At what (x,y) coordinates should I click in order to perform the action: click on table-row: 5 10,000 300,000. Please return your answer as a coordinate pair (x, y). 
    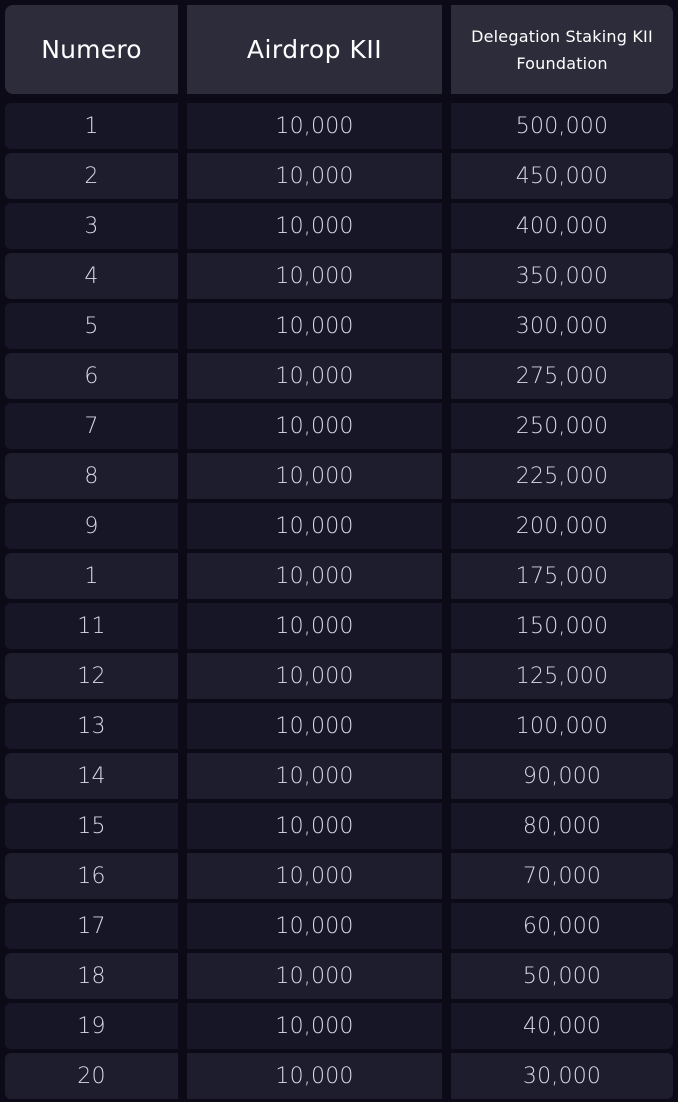
    Looking at the image, I should click on (339, 326).